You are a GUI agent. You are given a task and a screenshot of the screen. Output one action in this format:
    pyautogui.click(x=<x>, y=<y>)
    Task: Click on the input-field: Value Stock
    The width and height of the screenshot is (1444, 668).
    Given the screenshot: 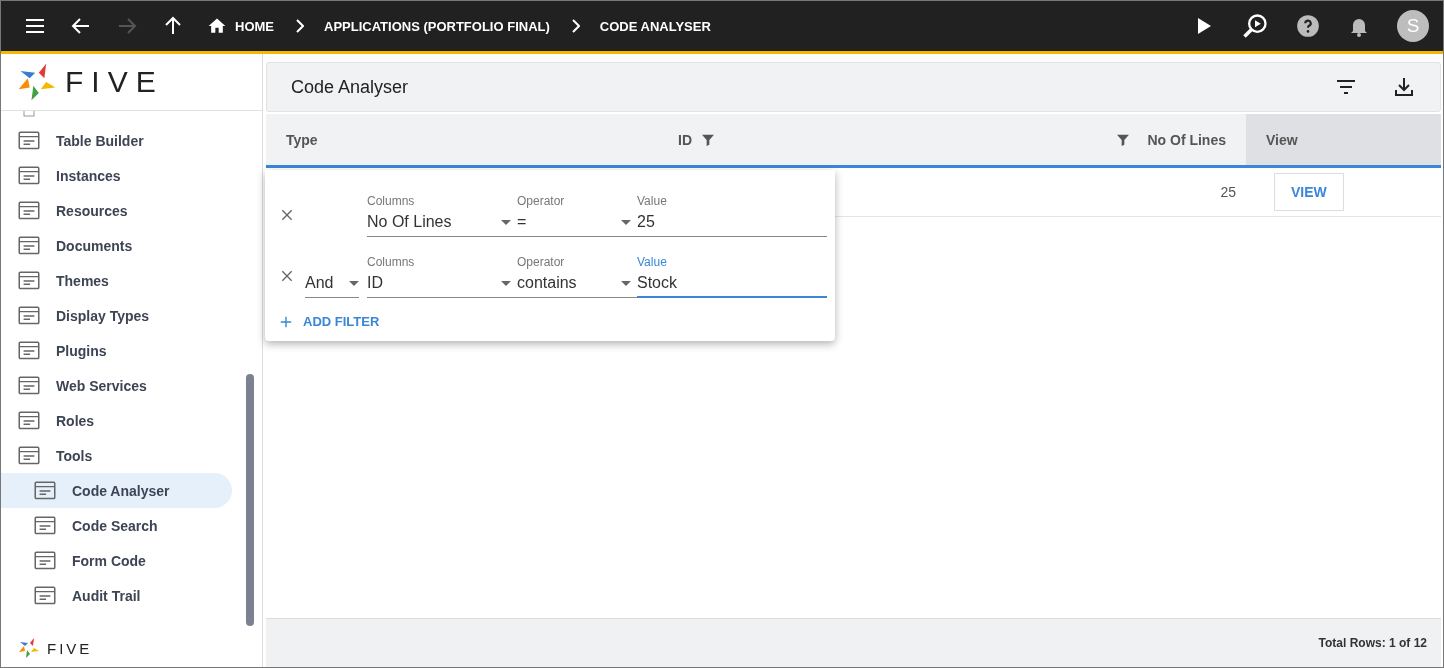 What is the action you would take?
    pyautogui.click(x=732, y=276)
    